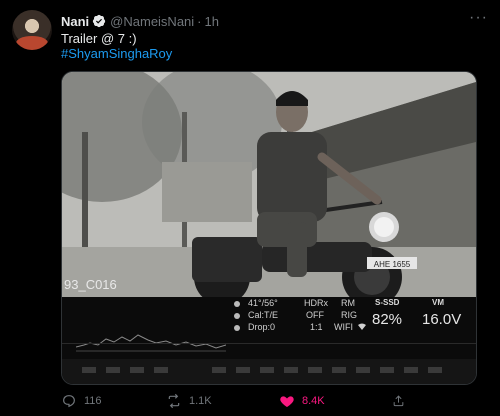 This screenshot has width=500, height=416. What do you see at coordinates (263, 315) in the screenshot?
I see `osd-cal: Cal:T/E` at bounding box center [263, 315].